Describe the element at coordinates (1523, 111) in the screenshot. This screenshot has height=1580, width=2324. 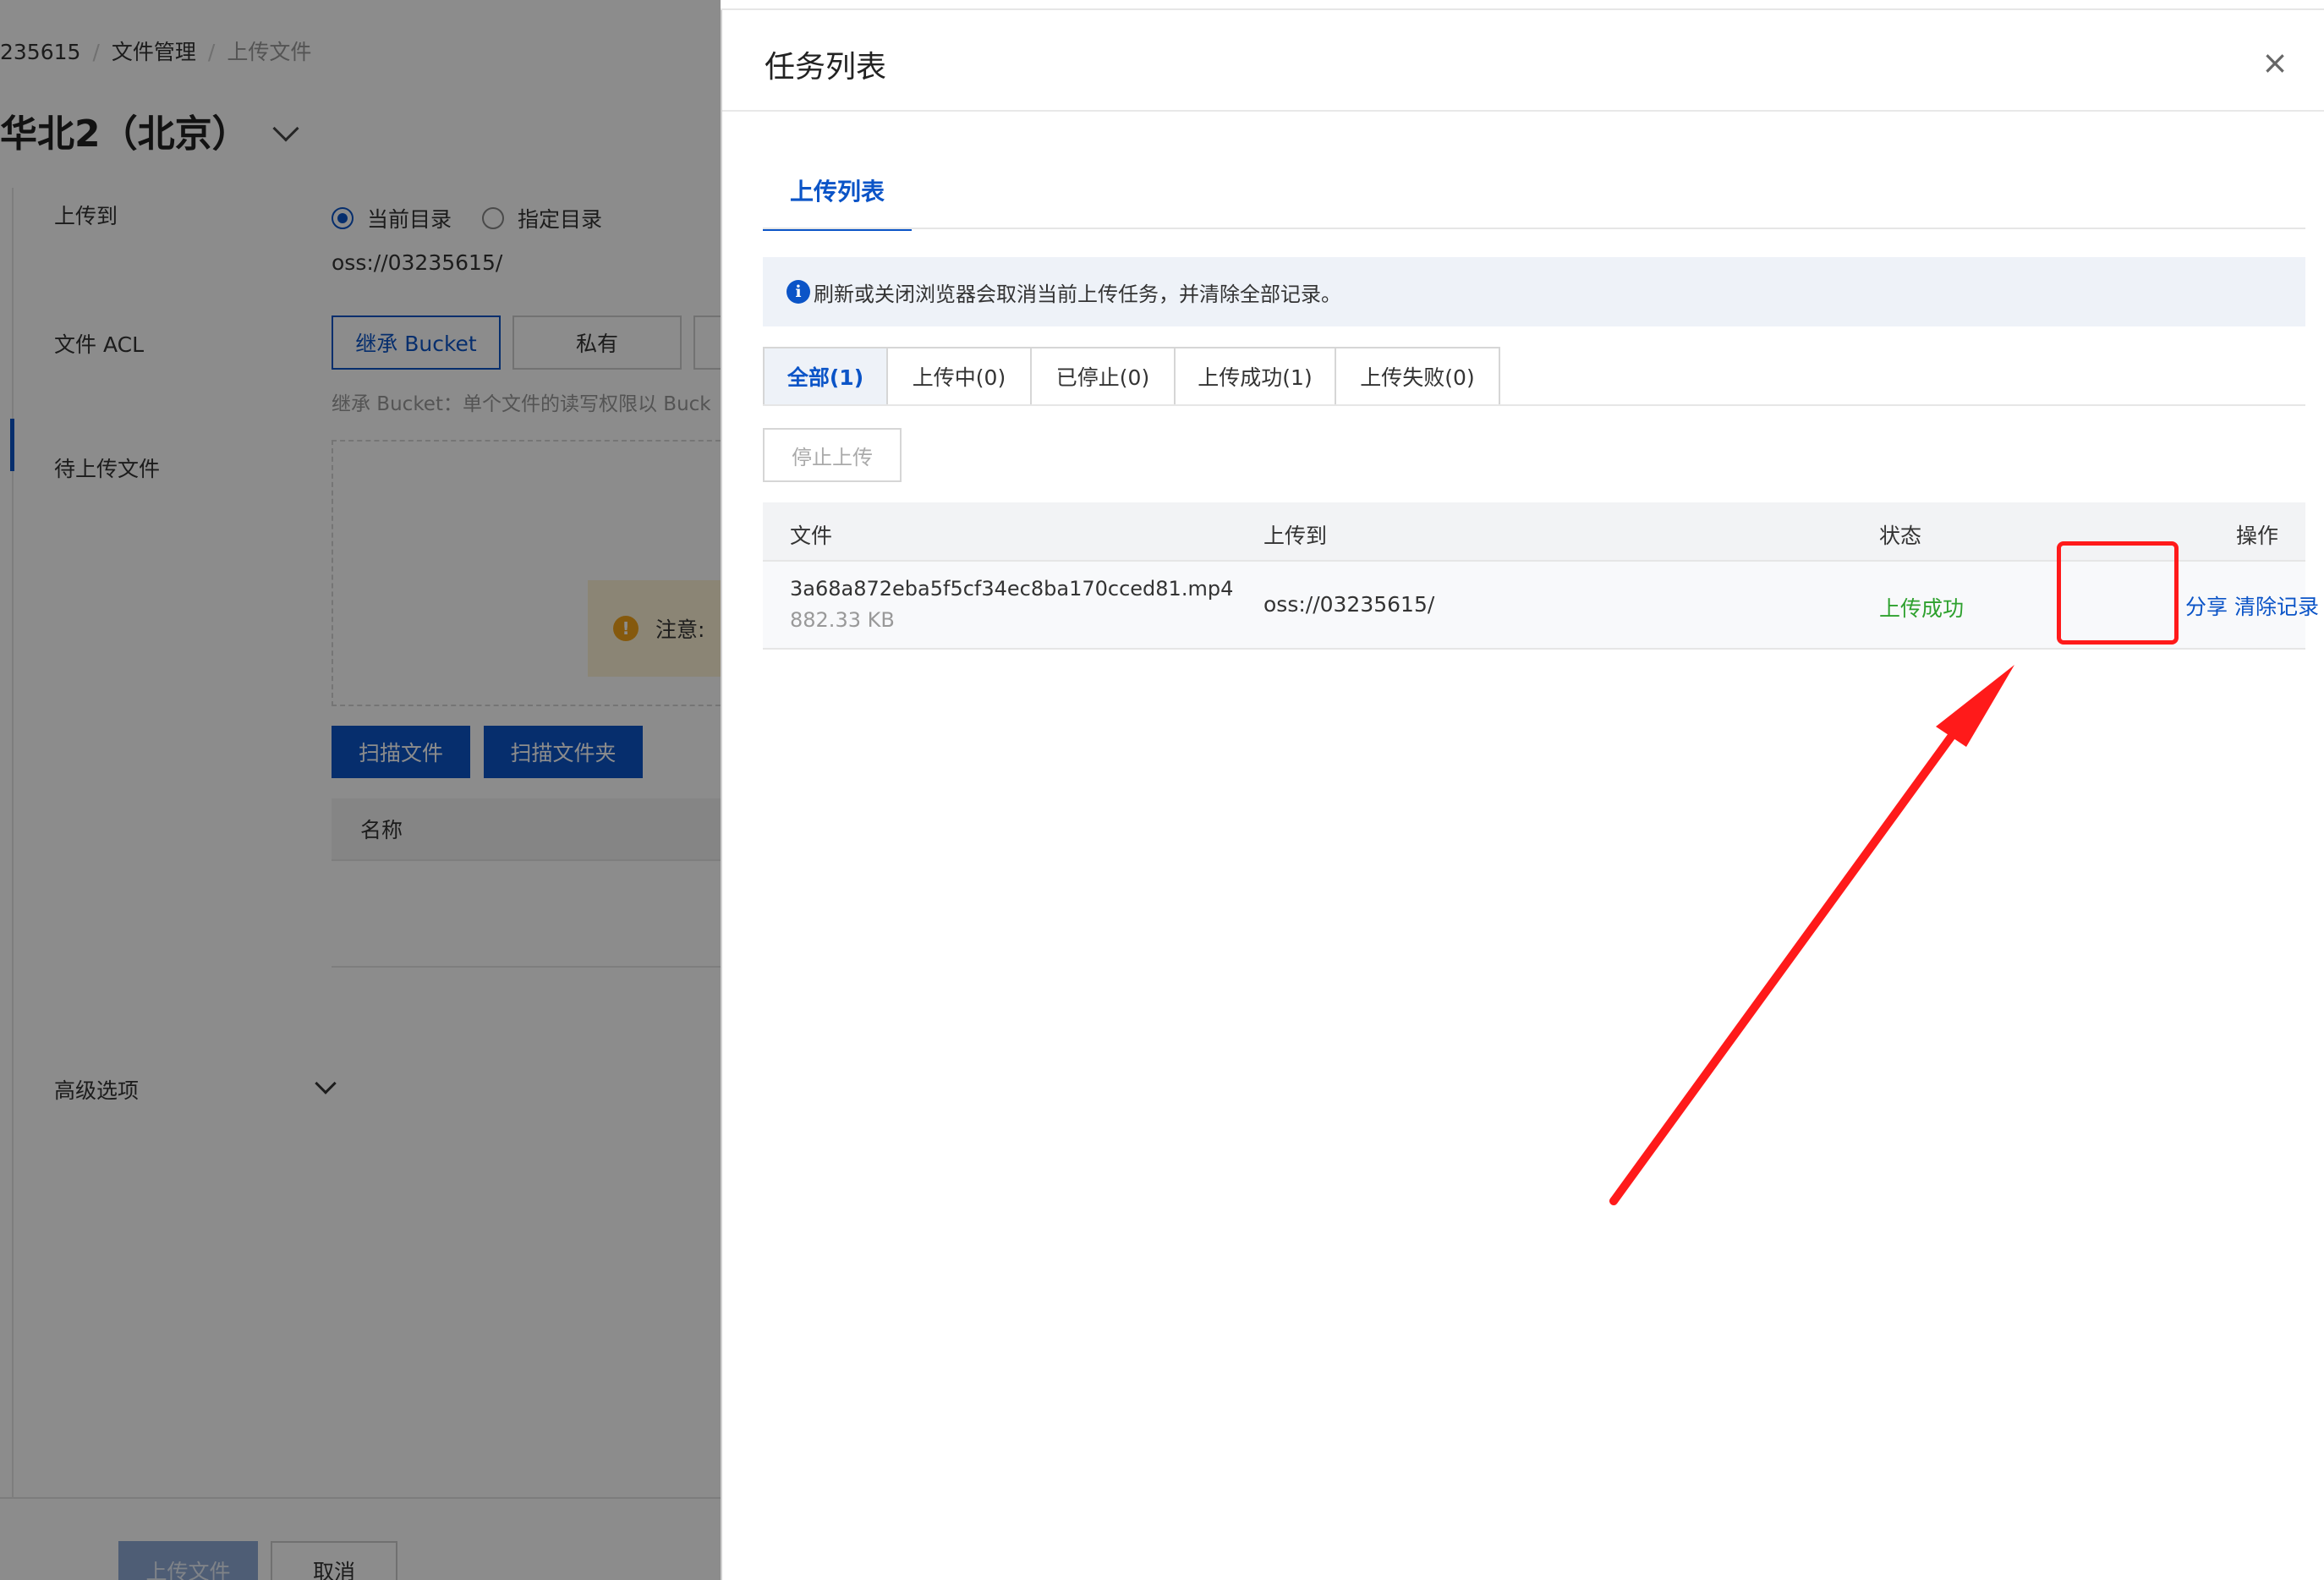
I see `drawer-header-divider` at that location.